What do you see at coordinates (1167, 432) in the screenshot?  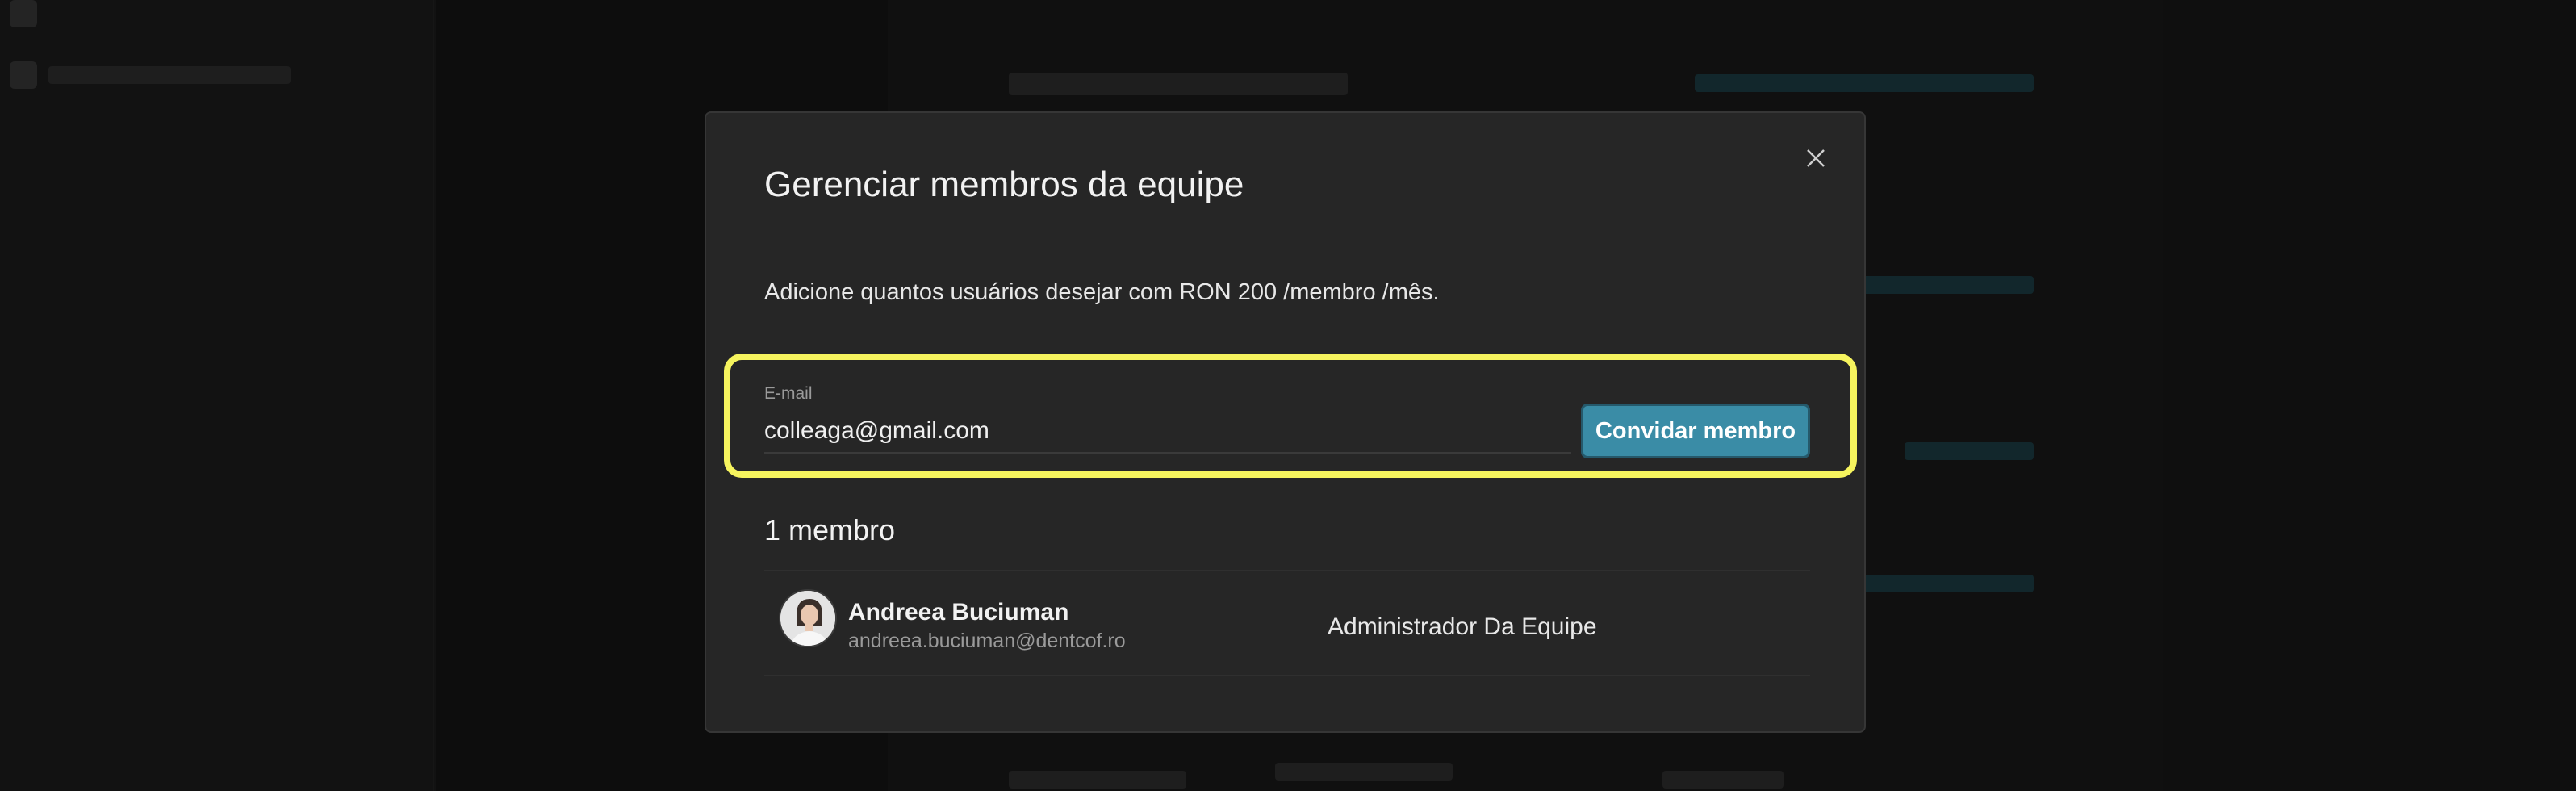 I see `email-field` at bounding box center [1167, 432].